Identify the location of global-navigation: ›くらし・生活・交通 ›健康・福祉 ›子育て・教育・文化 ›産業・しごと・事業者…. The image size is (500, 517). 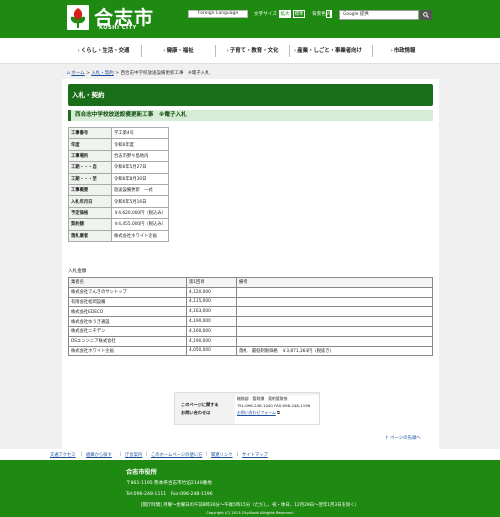
(250, 51).